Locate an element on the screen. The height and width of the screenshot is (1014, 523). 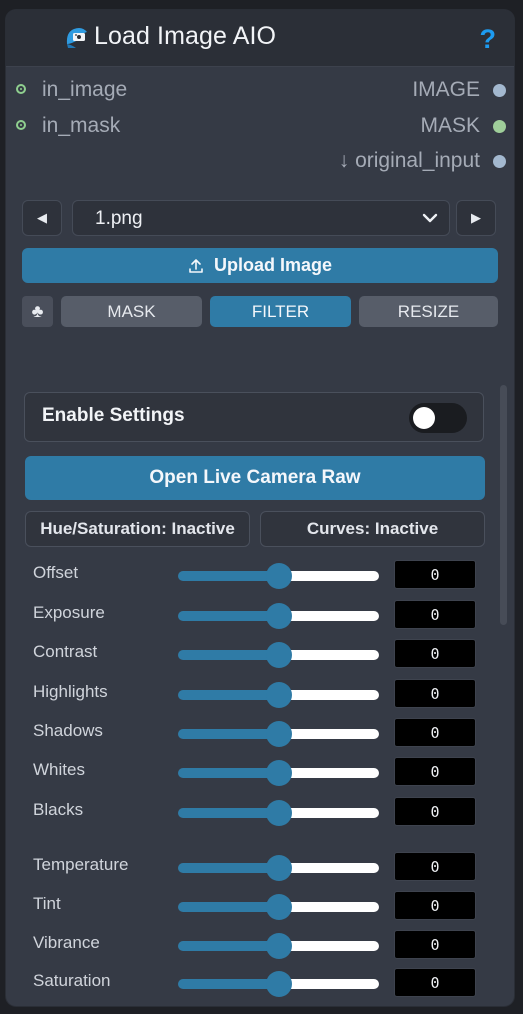
slider-row-temperature: Temperature 0 is located at coordinates (256, 867).